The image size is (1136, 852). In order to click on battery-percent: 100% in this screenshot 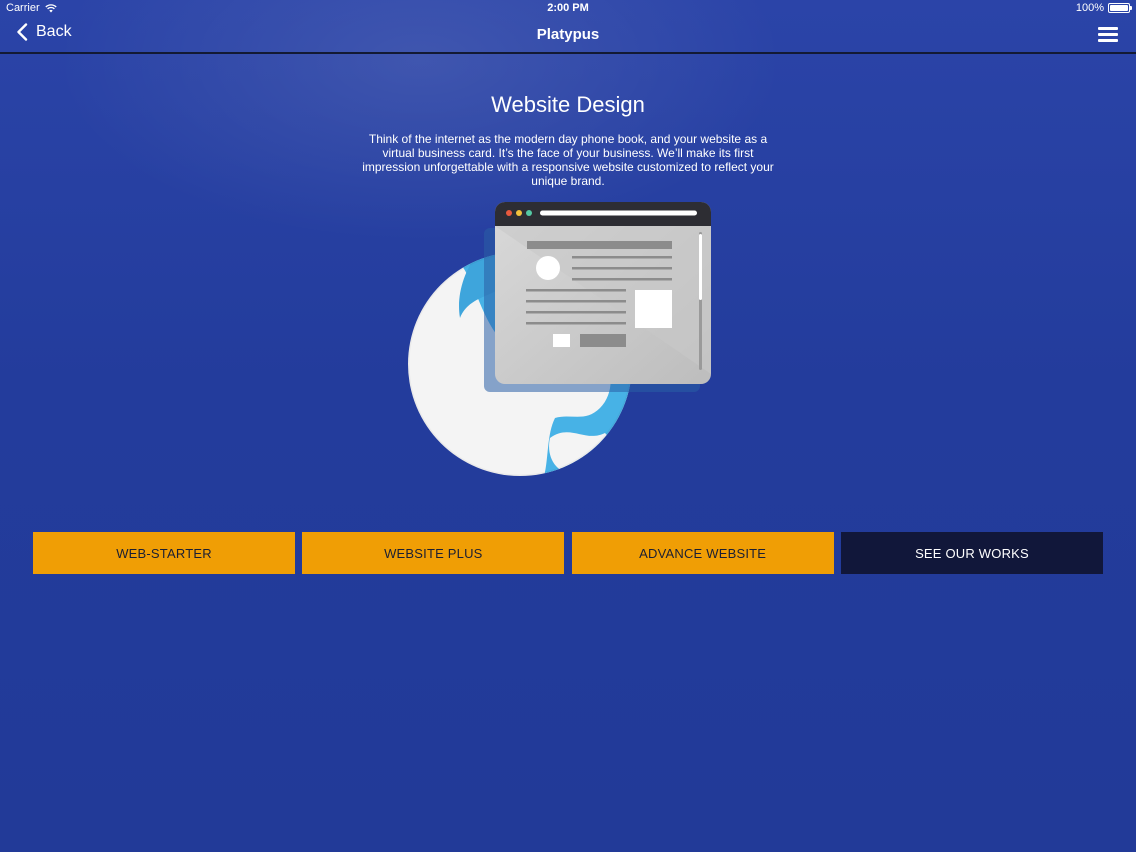, I will do `click(1089, 8)`.